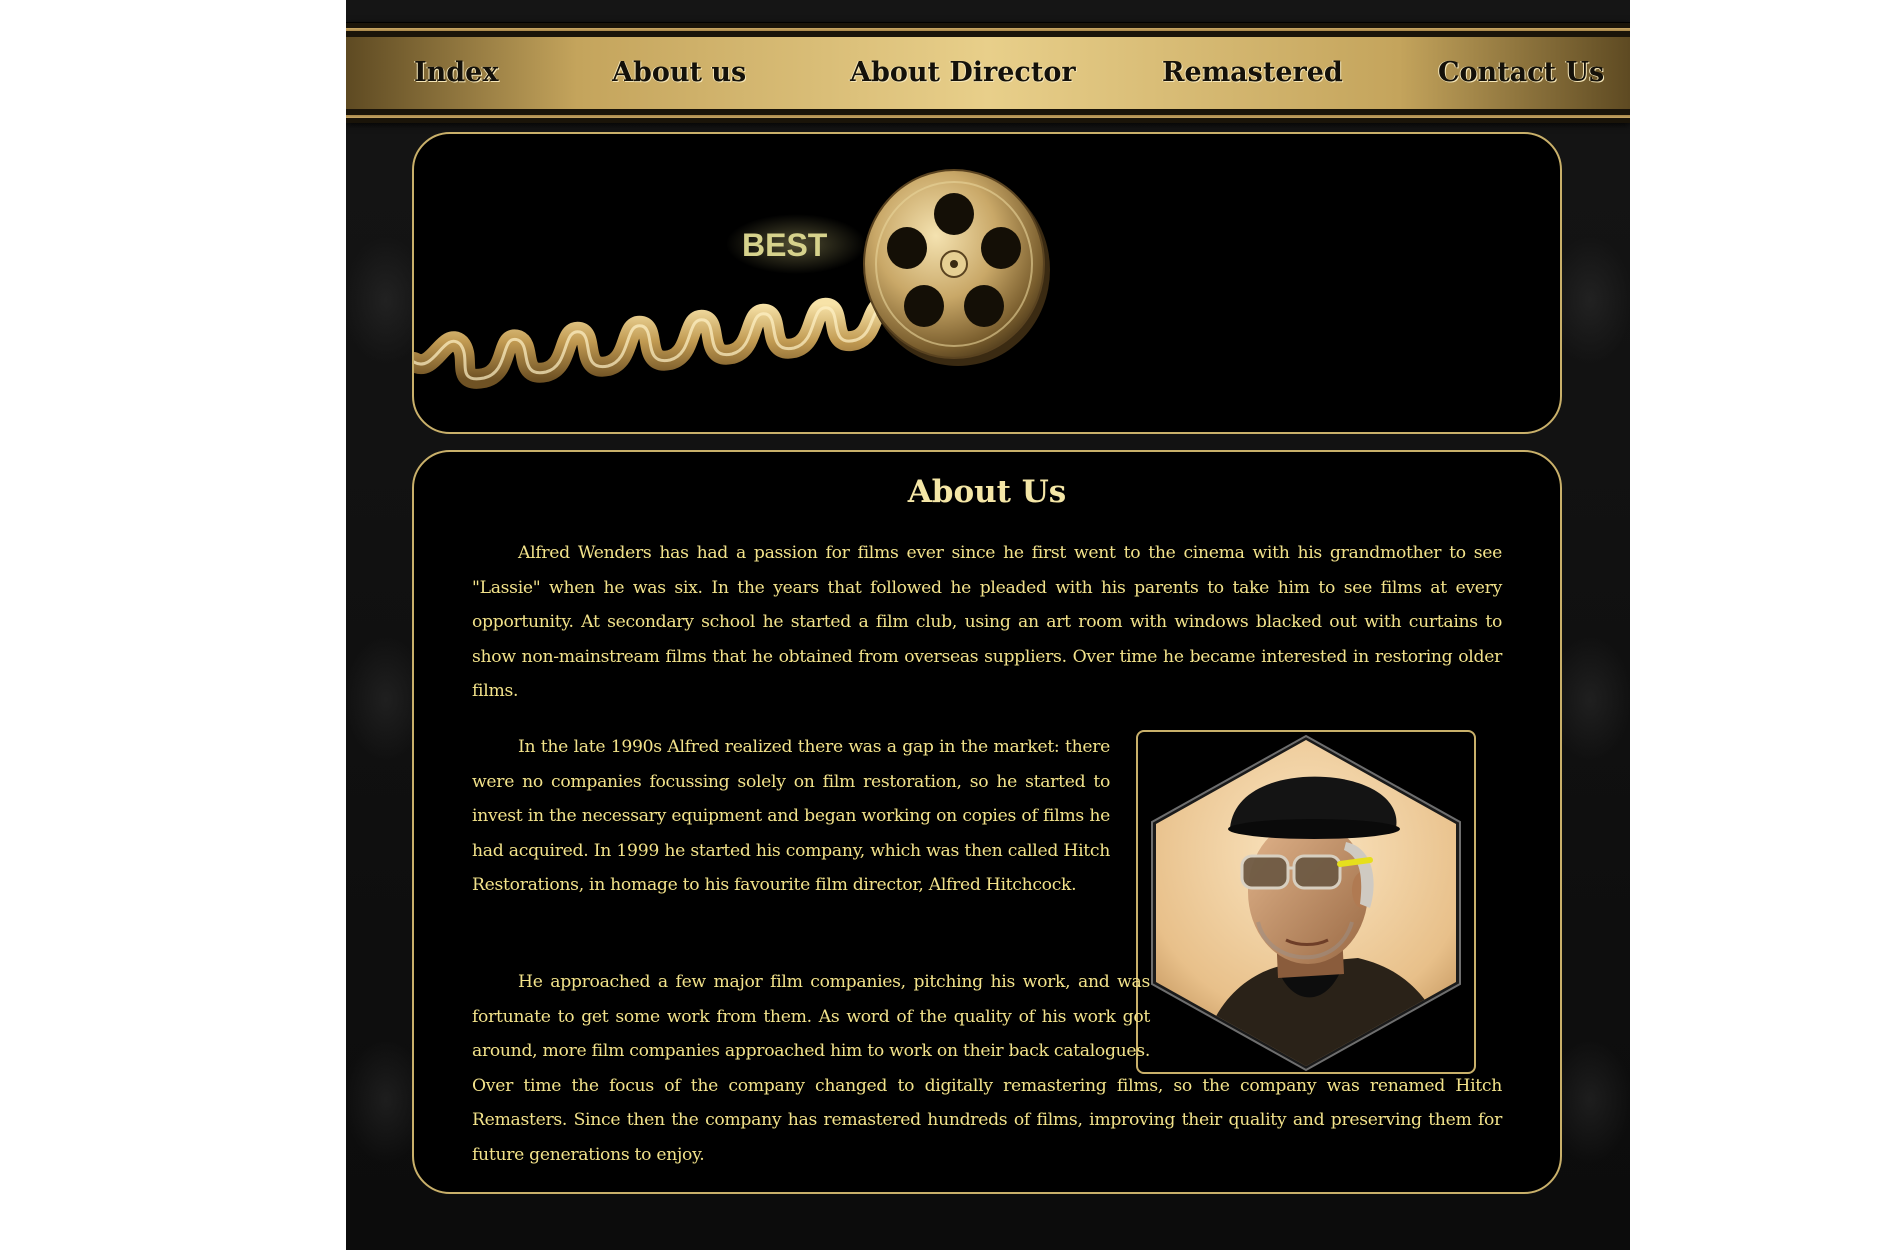 The height and width of the screenshot is (1250, 1900). Describe the element at coordinates (1252, 73) in the screenshot. I see `nav-item-remastered: Remastered` at that location.